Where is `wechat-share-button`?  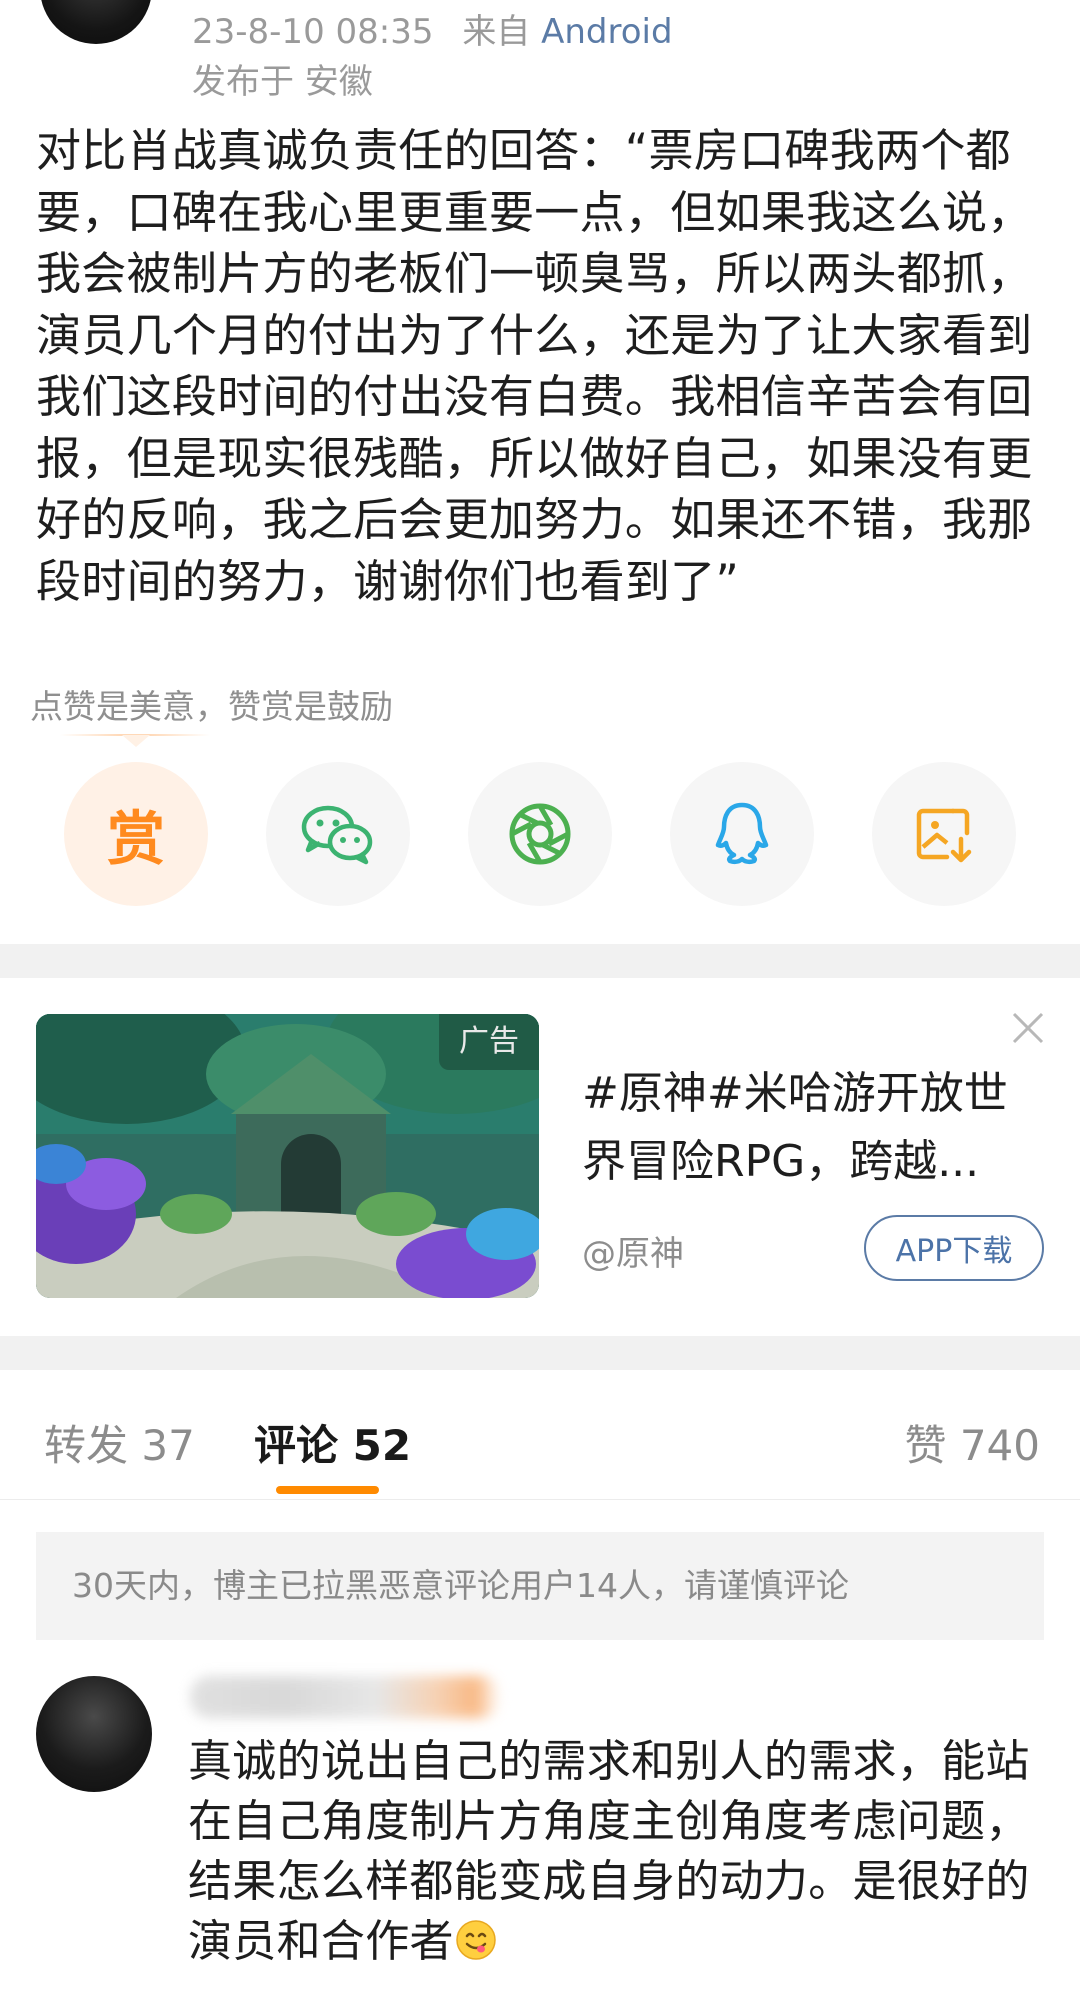 wechat-share-button is located at coordinates (338, 834).